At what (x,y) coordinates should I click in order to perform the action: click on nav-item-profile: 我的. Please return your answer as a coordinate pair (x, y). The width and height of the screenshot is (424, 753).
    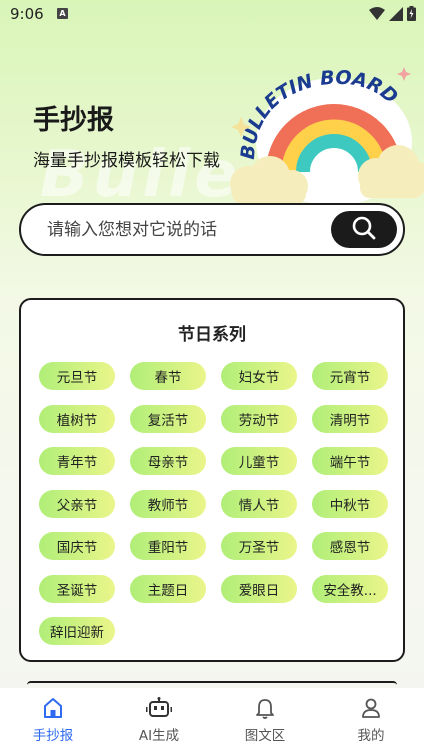
    Looking at the image, I should click on (371, 720).